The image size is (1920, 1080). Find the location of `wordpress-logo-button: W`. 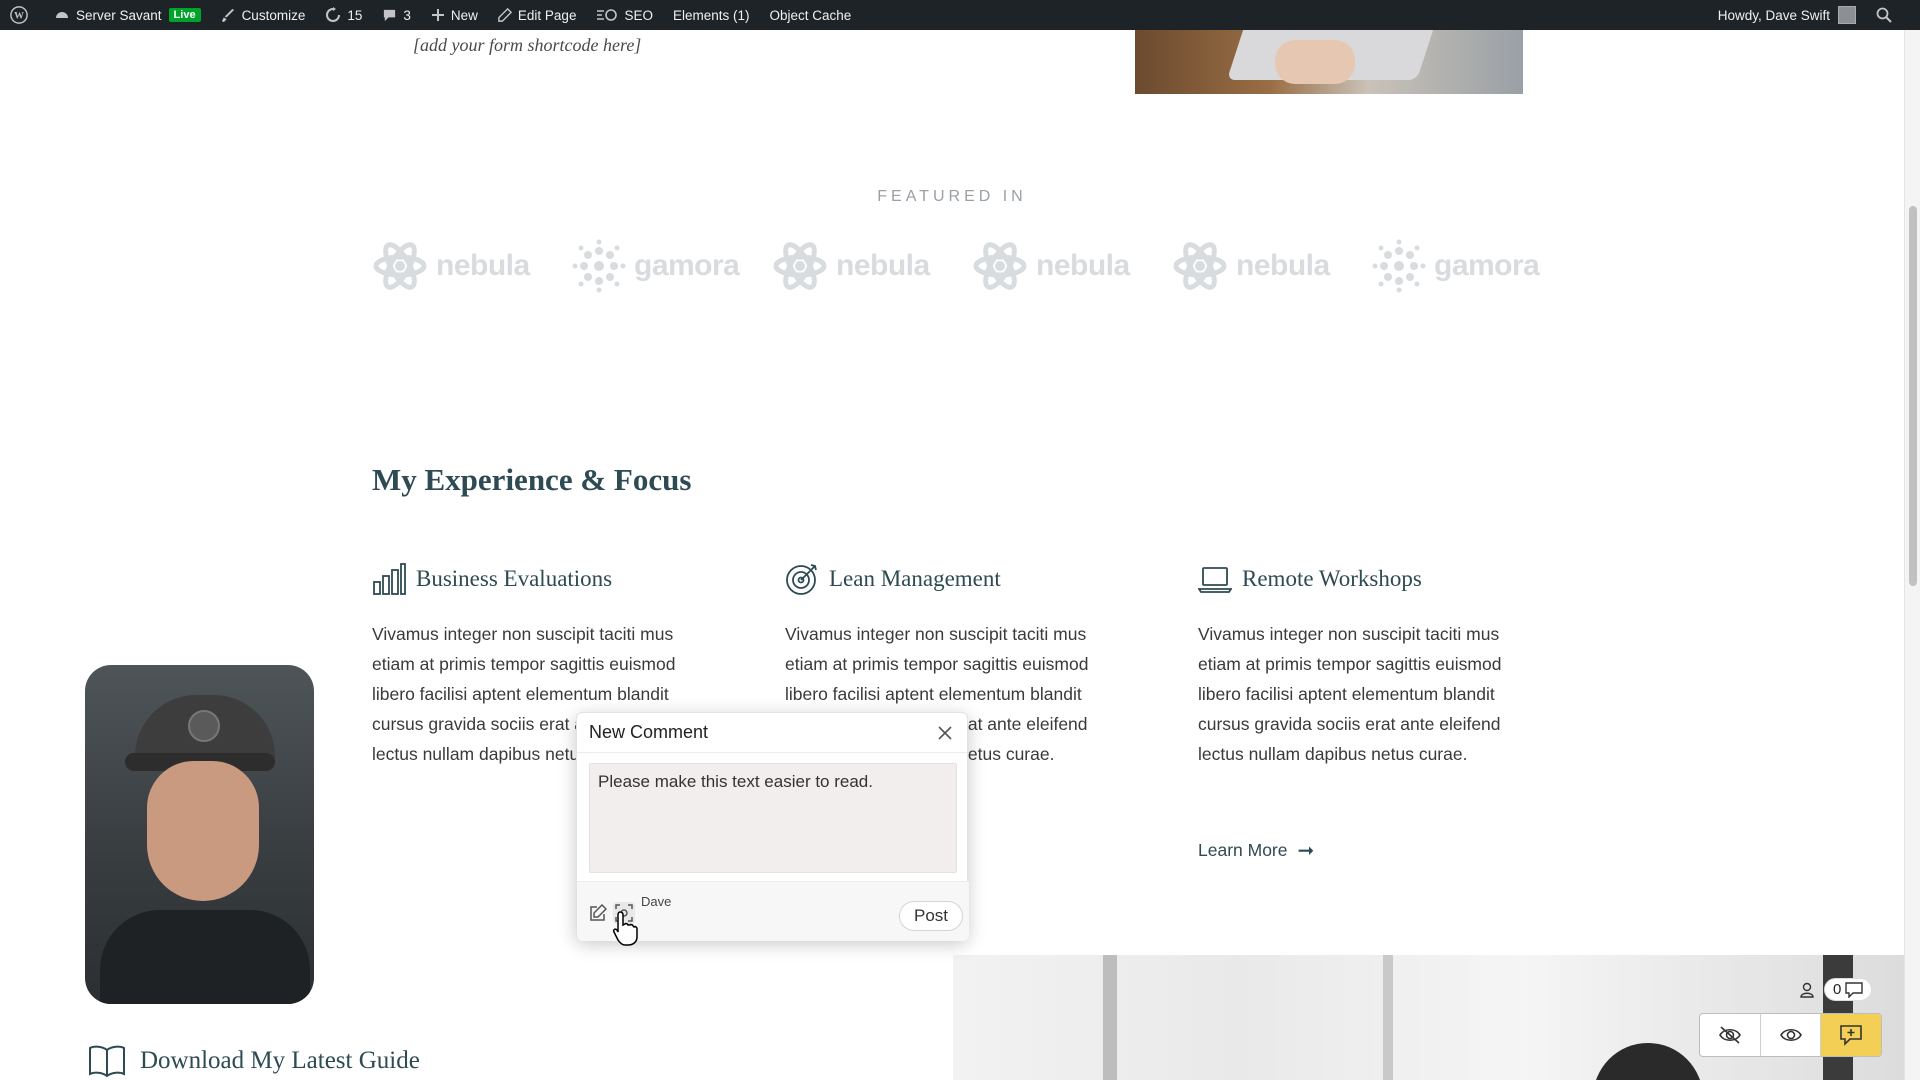

wordpress-logo-button: W is located at coordinates (22, 15).